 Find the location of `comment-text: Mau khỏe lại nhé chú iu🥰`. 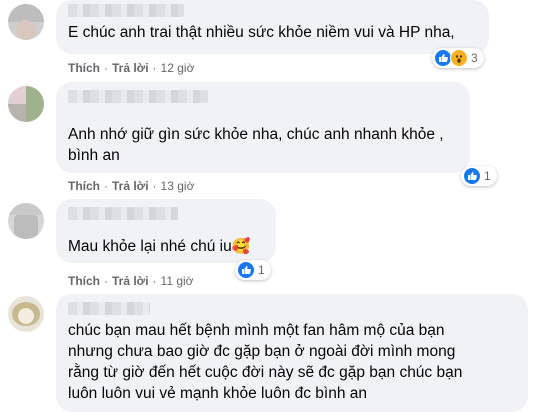

comment-text: Mau khỏe lại nhé chú iu🥰 is located at coordinates (159, 246).